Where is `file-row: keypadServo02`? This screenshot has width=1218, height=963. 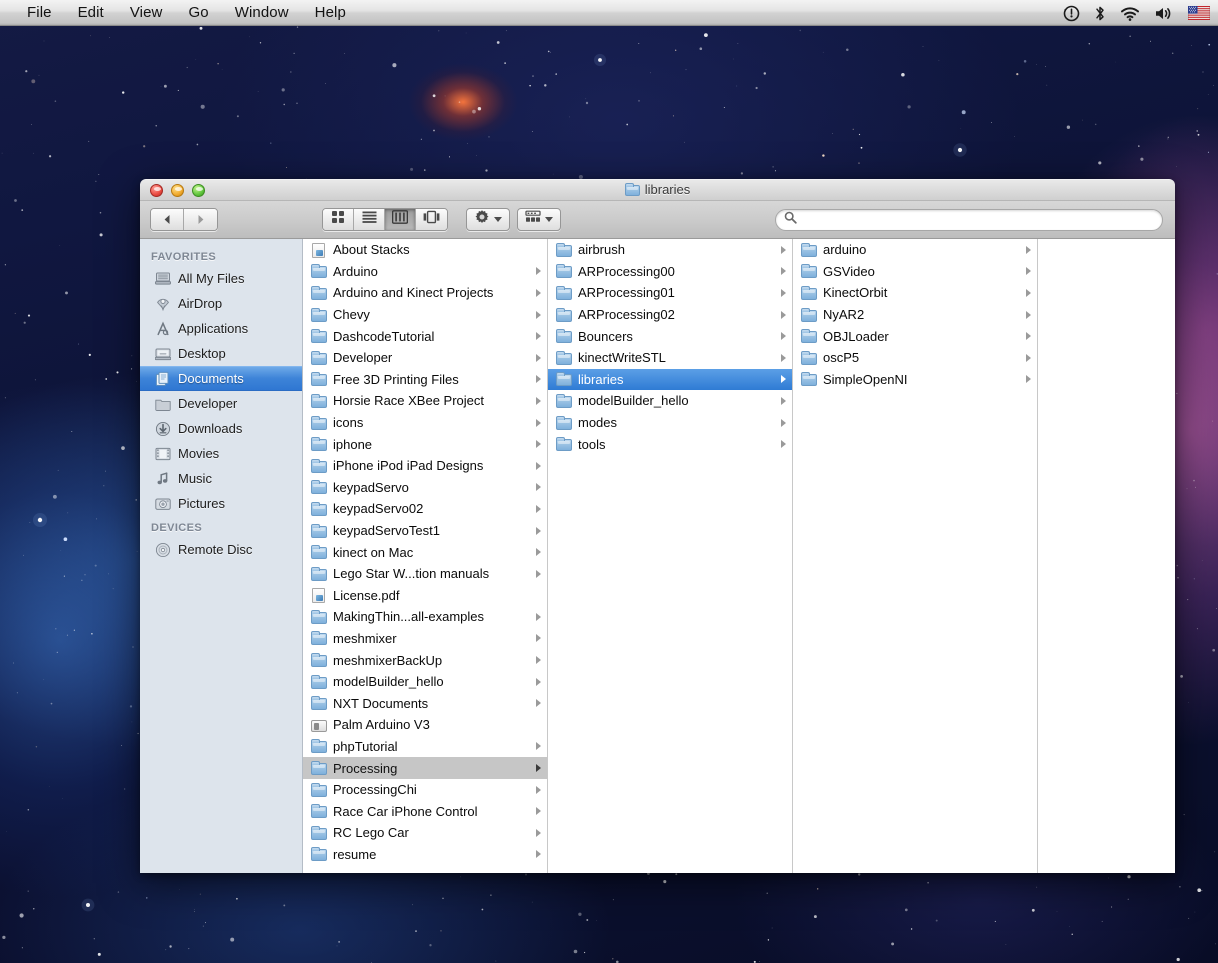 file-row: keypadServo02 is located at coordinates (425, 509).